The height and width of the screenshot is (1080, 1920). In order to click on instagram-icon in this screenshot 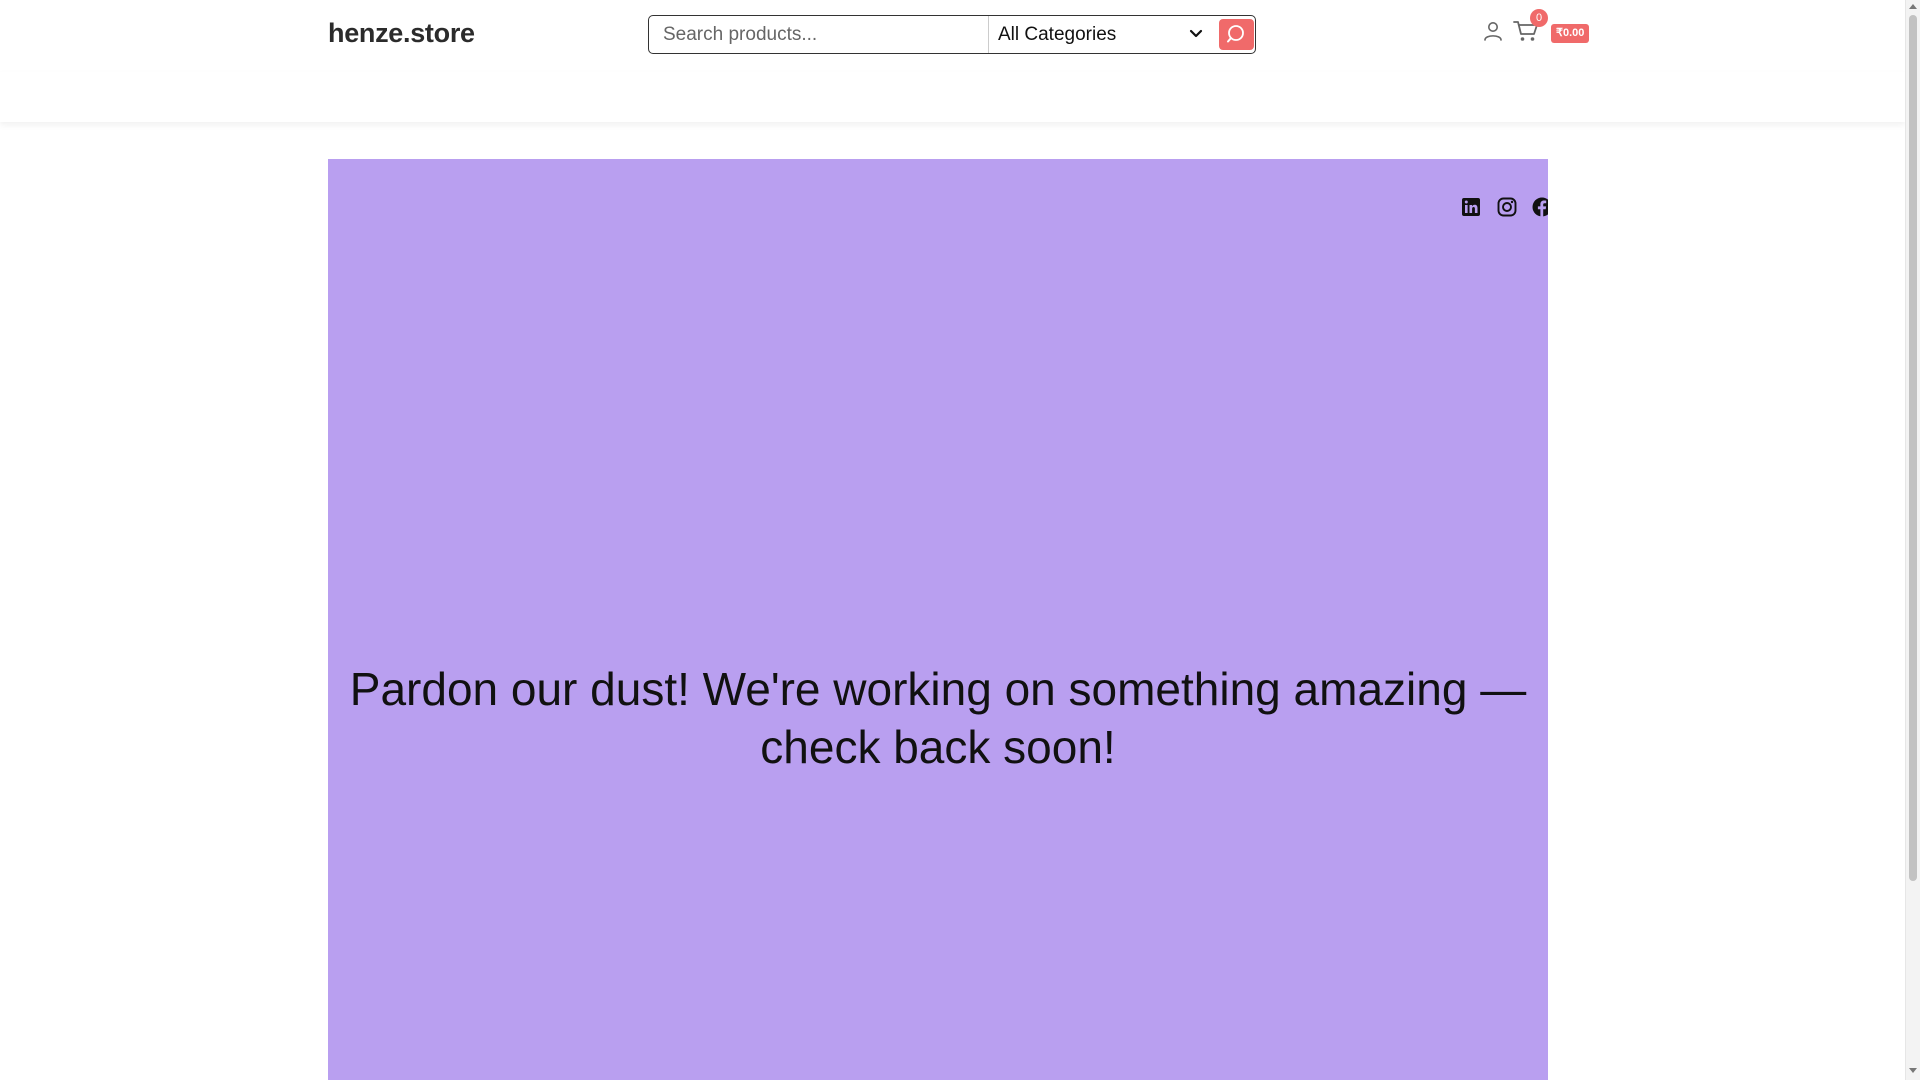, I will do `click(1507, 207)`.